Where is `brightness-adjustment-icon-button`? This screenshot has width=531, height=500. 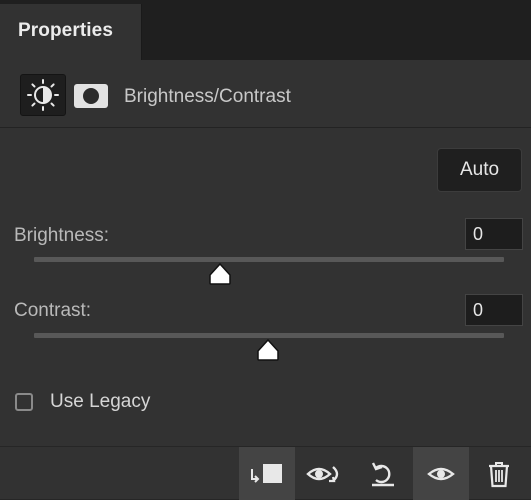
brightness-adjustment-icon-button is located at coordinates (43, 95).